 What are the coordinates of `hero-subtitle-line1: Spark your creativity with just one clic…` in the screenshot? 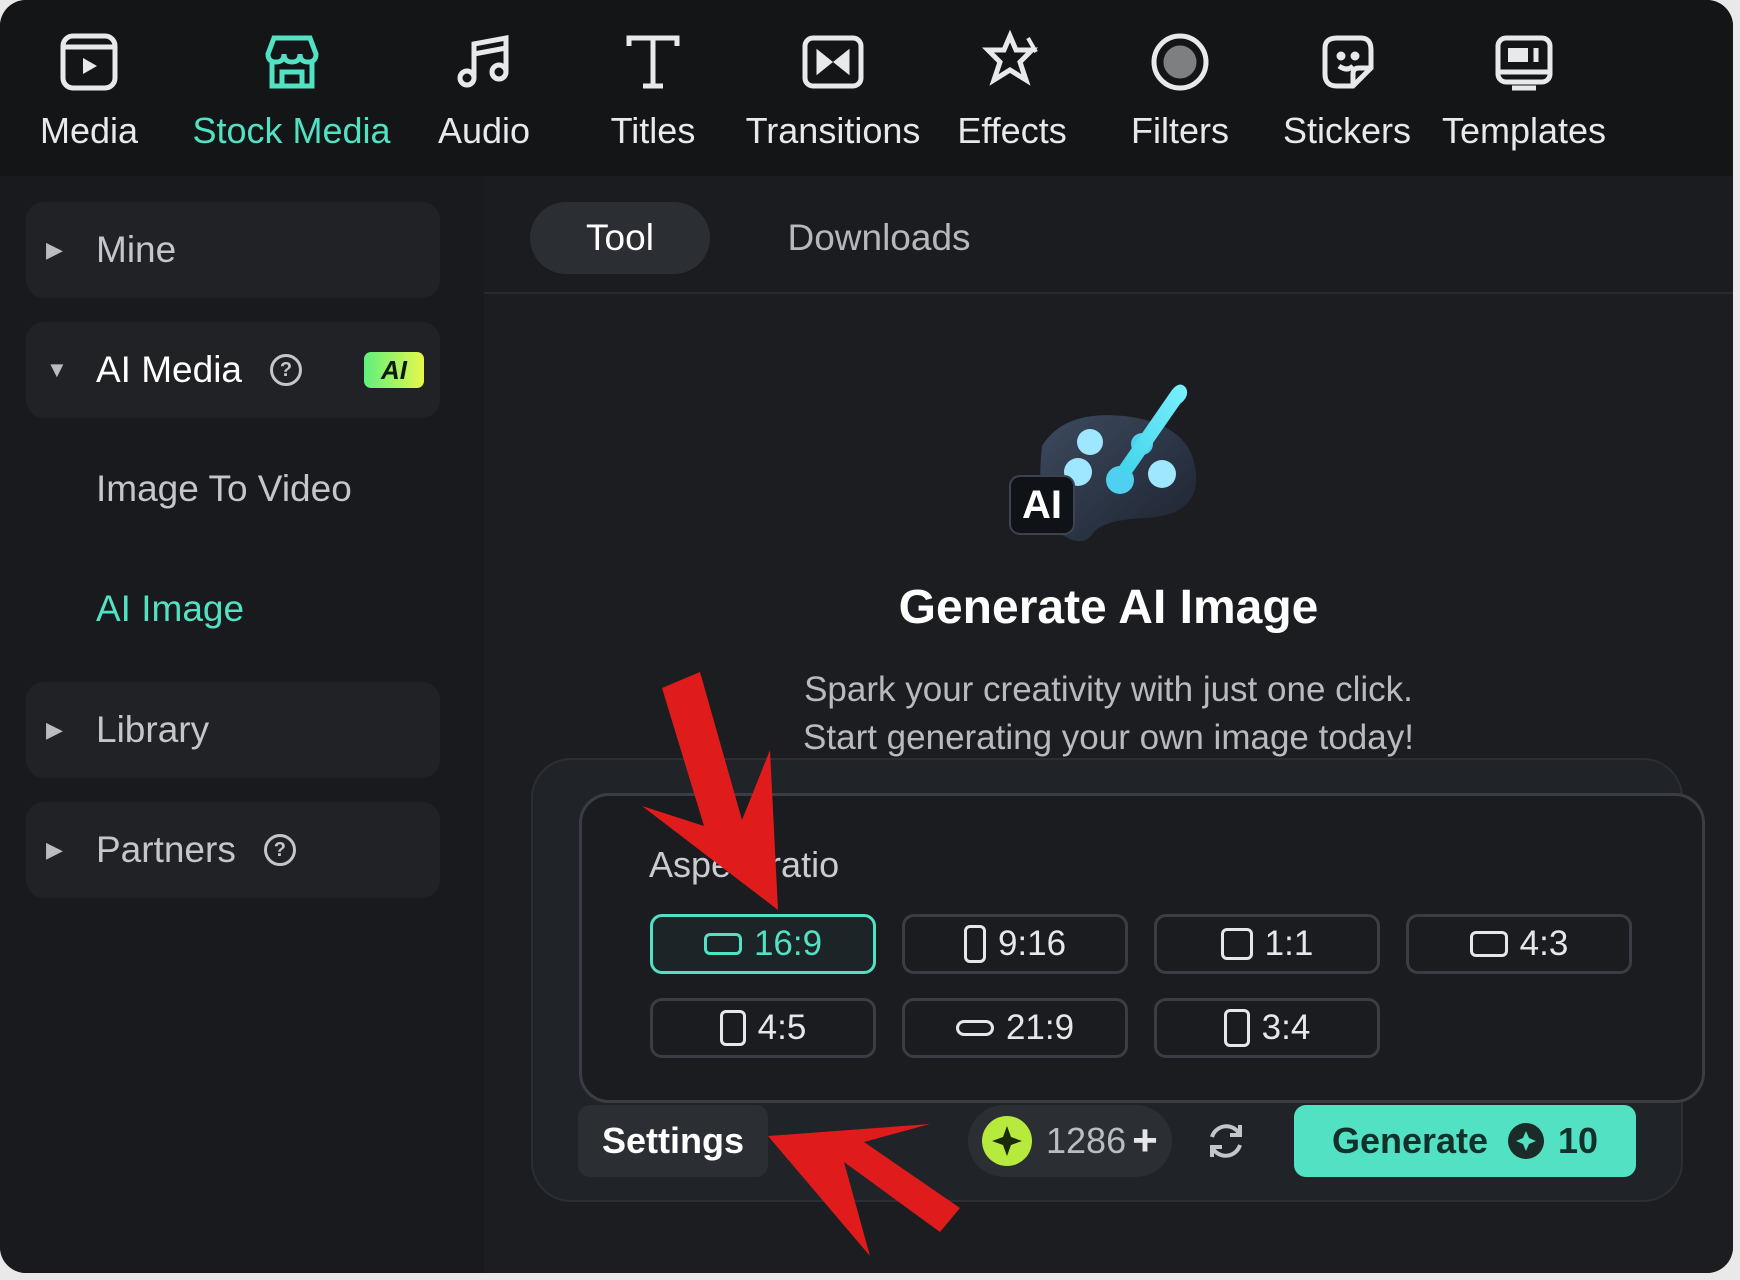 It's located at (1108, 689).